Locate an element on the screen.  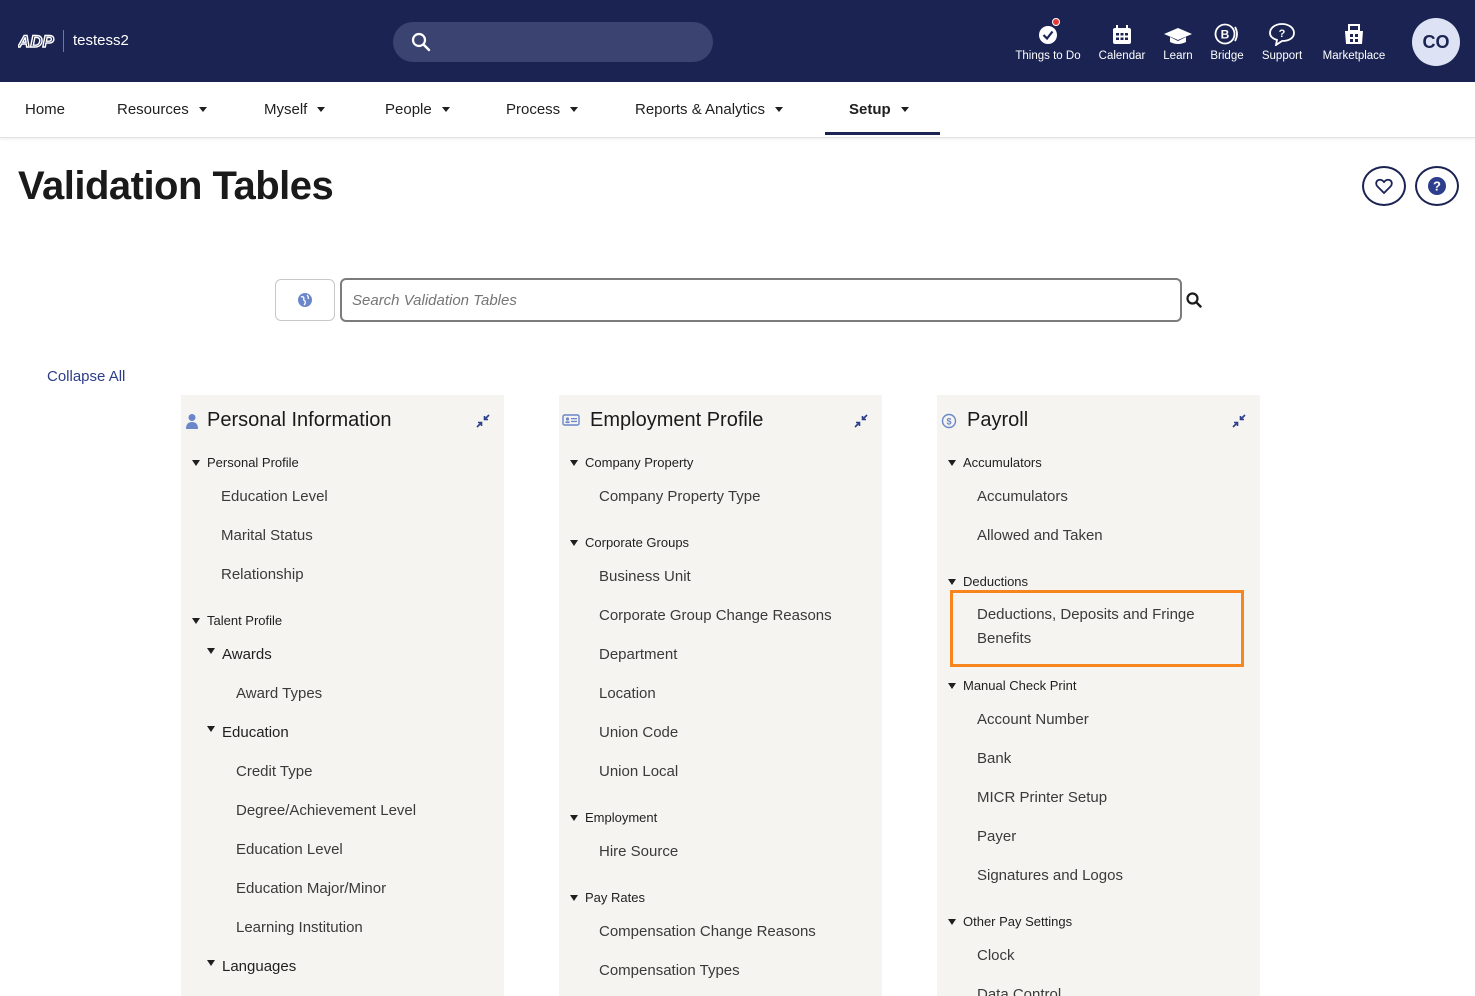
calendar-button: Calendar is located at coordinates (1122, 39).